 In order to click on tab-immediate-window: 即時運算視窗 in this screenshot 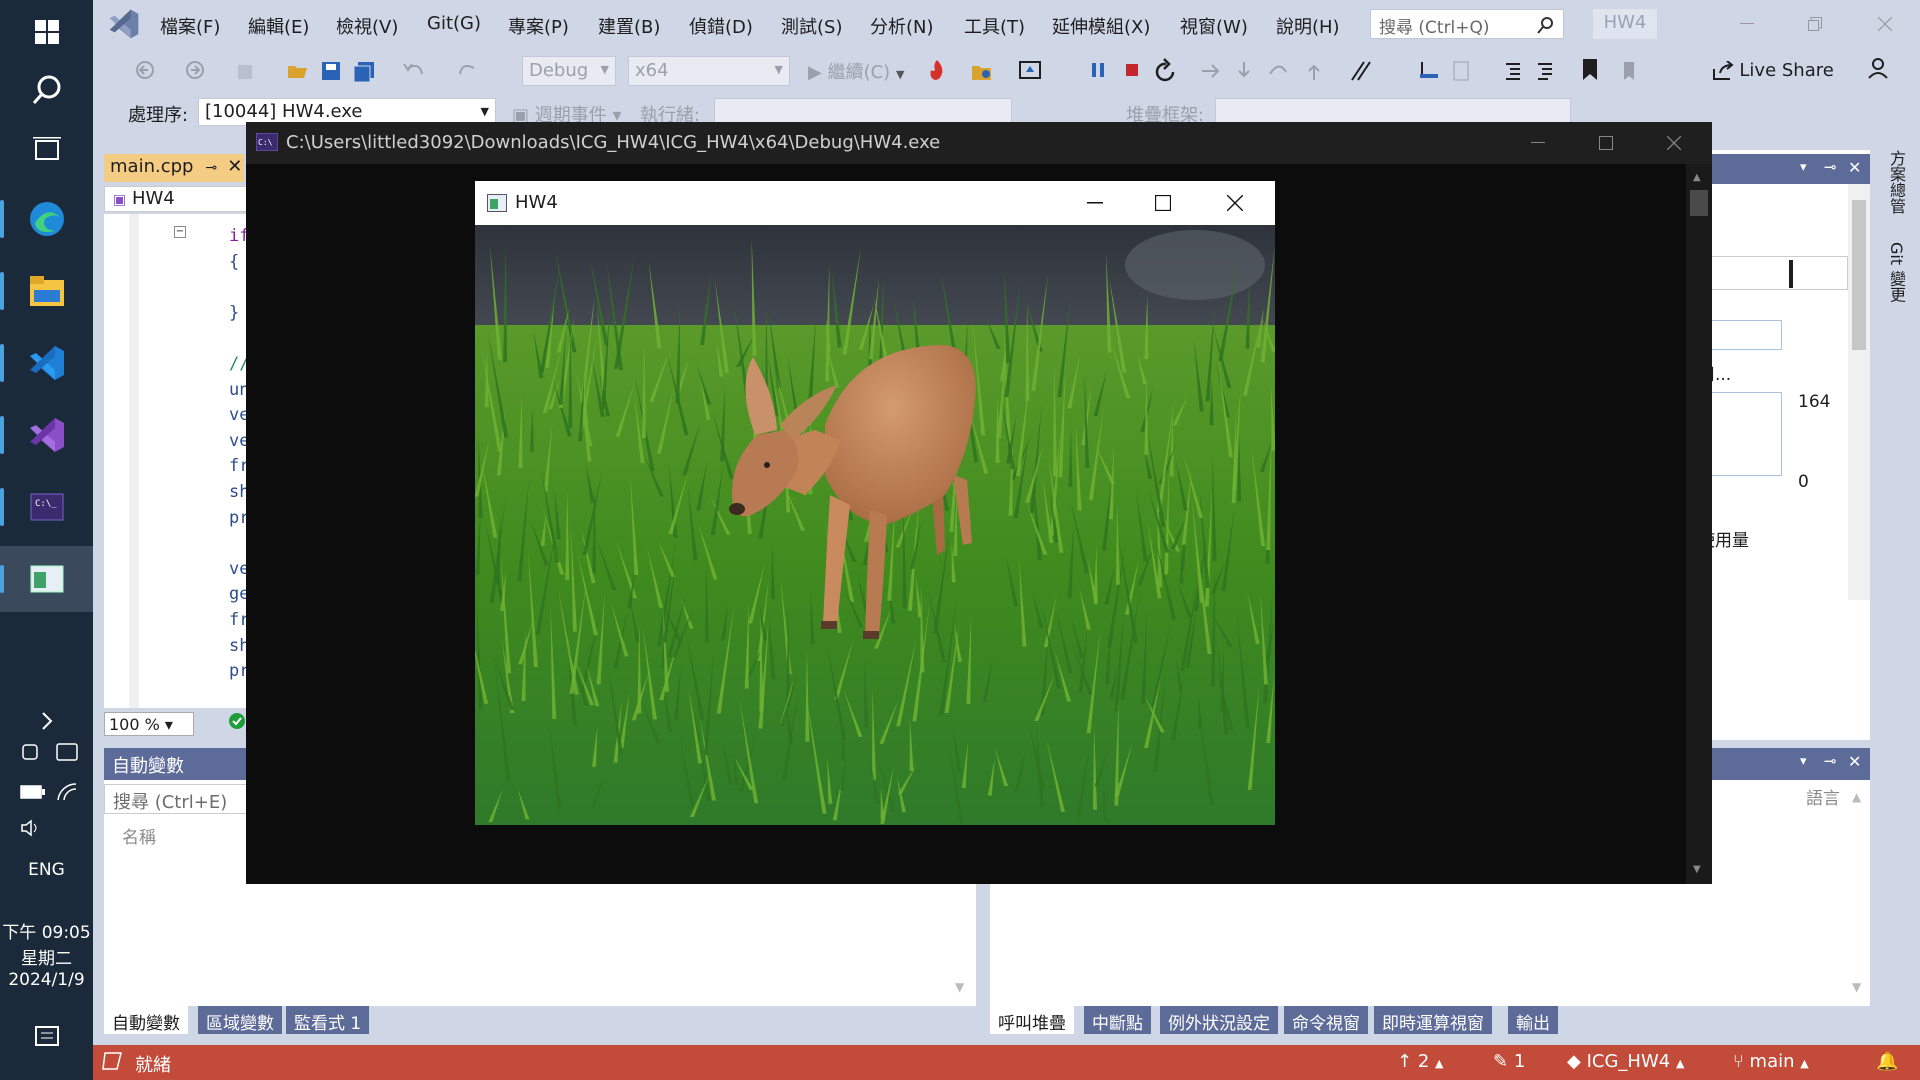, I will do `click(1433, 1020)`.